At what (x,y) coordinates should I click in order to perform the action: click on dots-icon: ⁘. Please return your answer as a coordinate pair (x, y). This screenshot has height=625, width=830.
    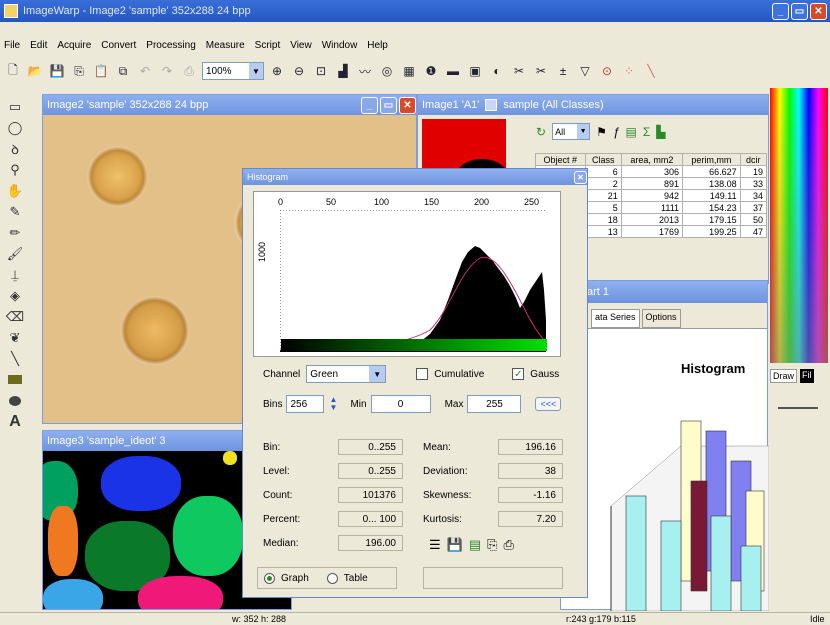
    Looking at the image, I should click on (629, 71).